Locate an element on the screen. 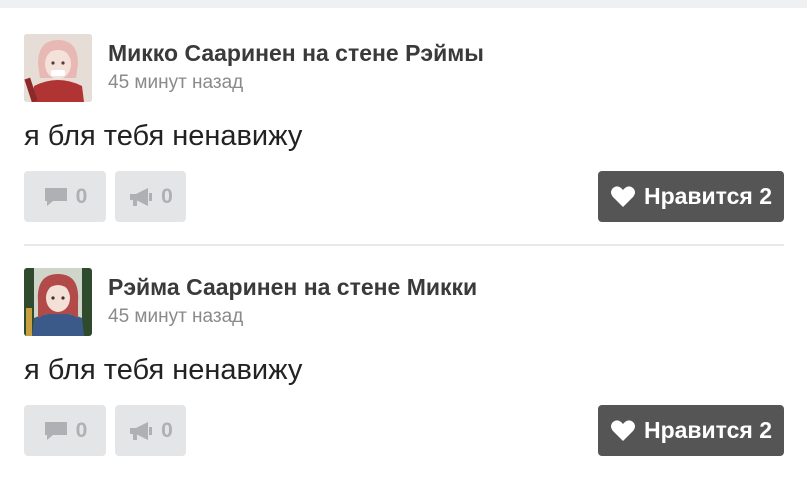  avatar-red-hair-icon is located at coordinates (58, 302).